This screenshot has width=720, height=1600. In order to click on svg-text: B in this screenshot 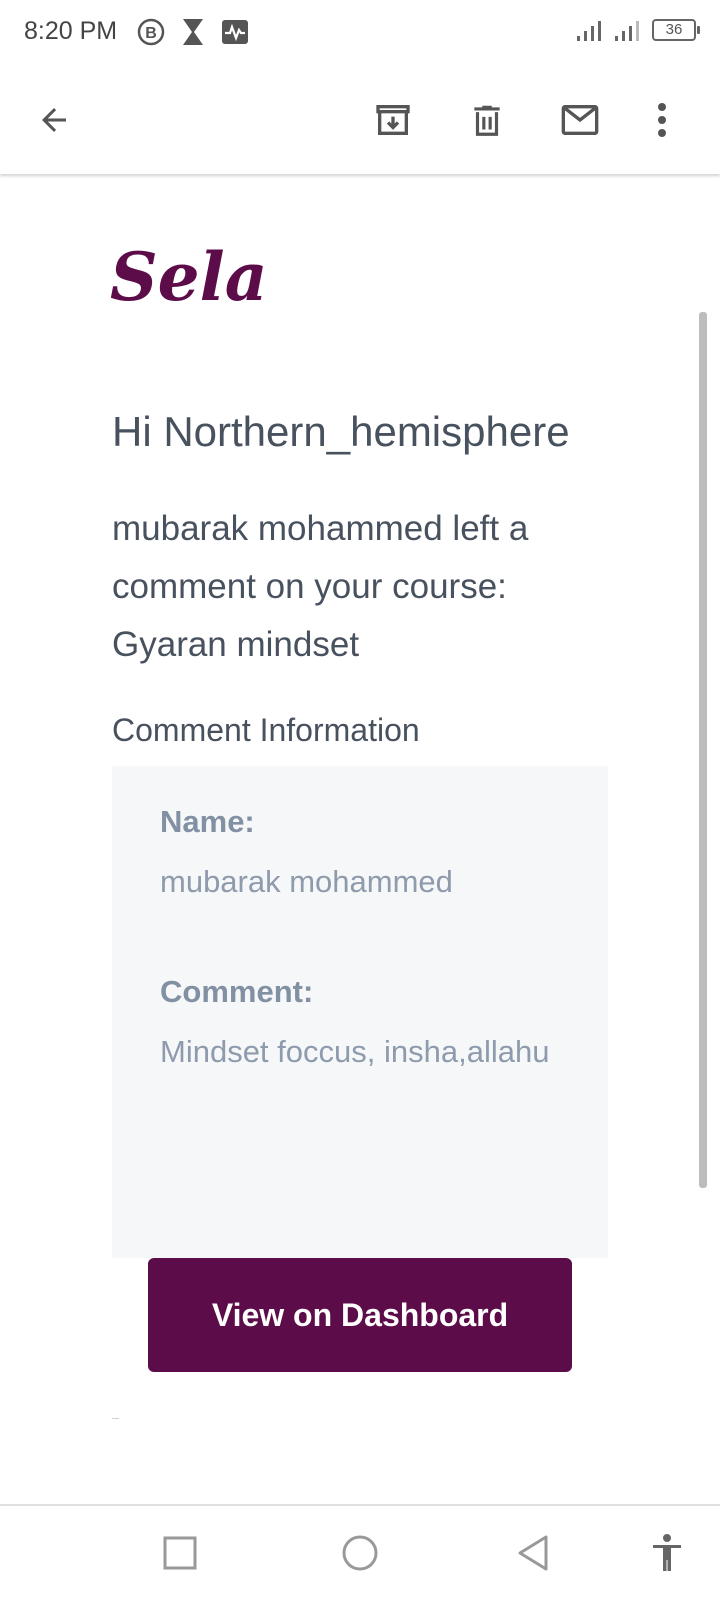, I will do `click(151, 33)`.